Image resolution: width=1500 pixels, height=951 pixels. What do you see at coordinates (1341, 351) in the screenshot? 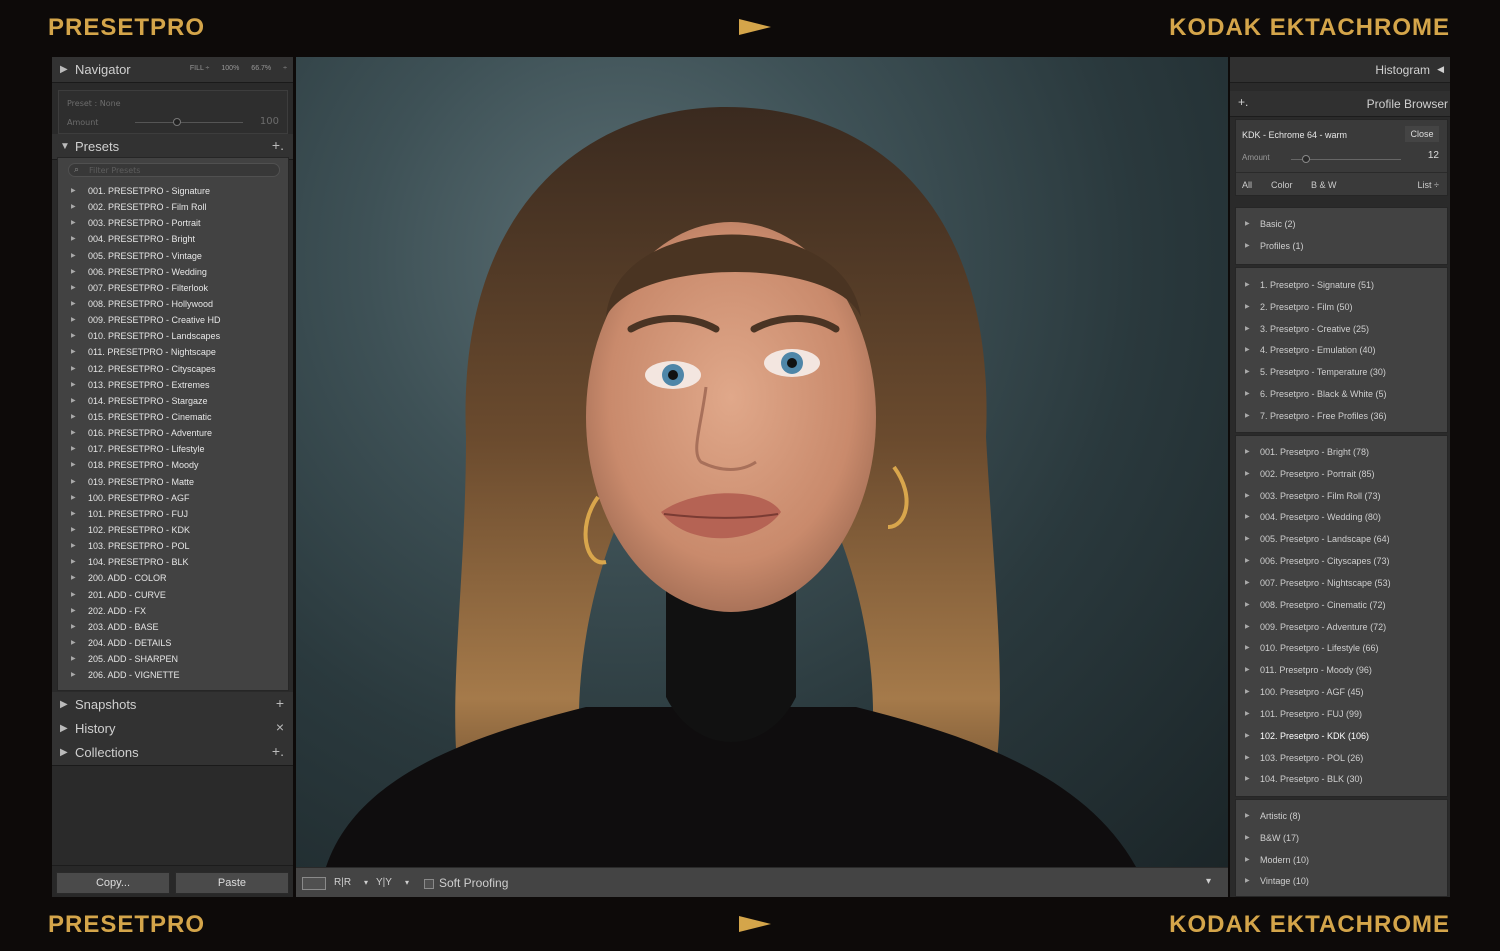
I see `profile-group-item: ▶ 4. Presetpro - Emulation (40)` at bounding box center [1341, 351].